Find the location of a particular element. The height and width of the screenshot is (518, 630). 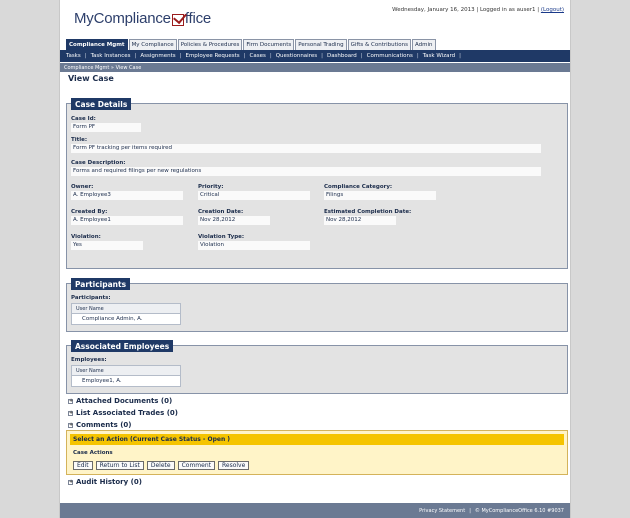

list-associated-trades-label: List Associated Trades (0) is located at coordinates (127, 413).